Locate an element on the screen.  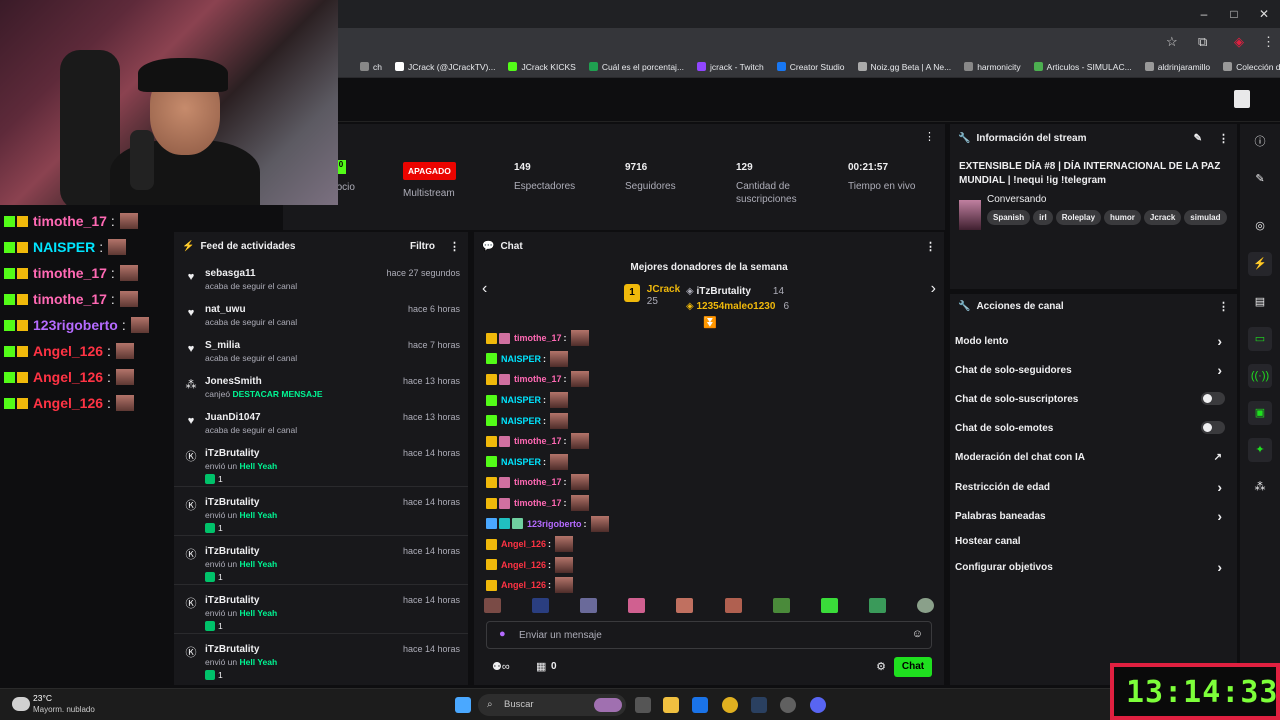
store-icon: ▦ is located at coordinates (541, 666).